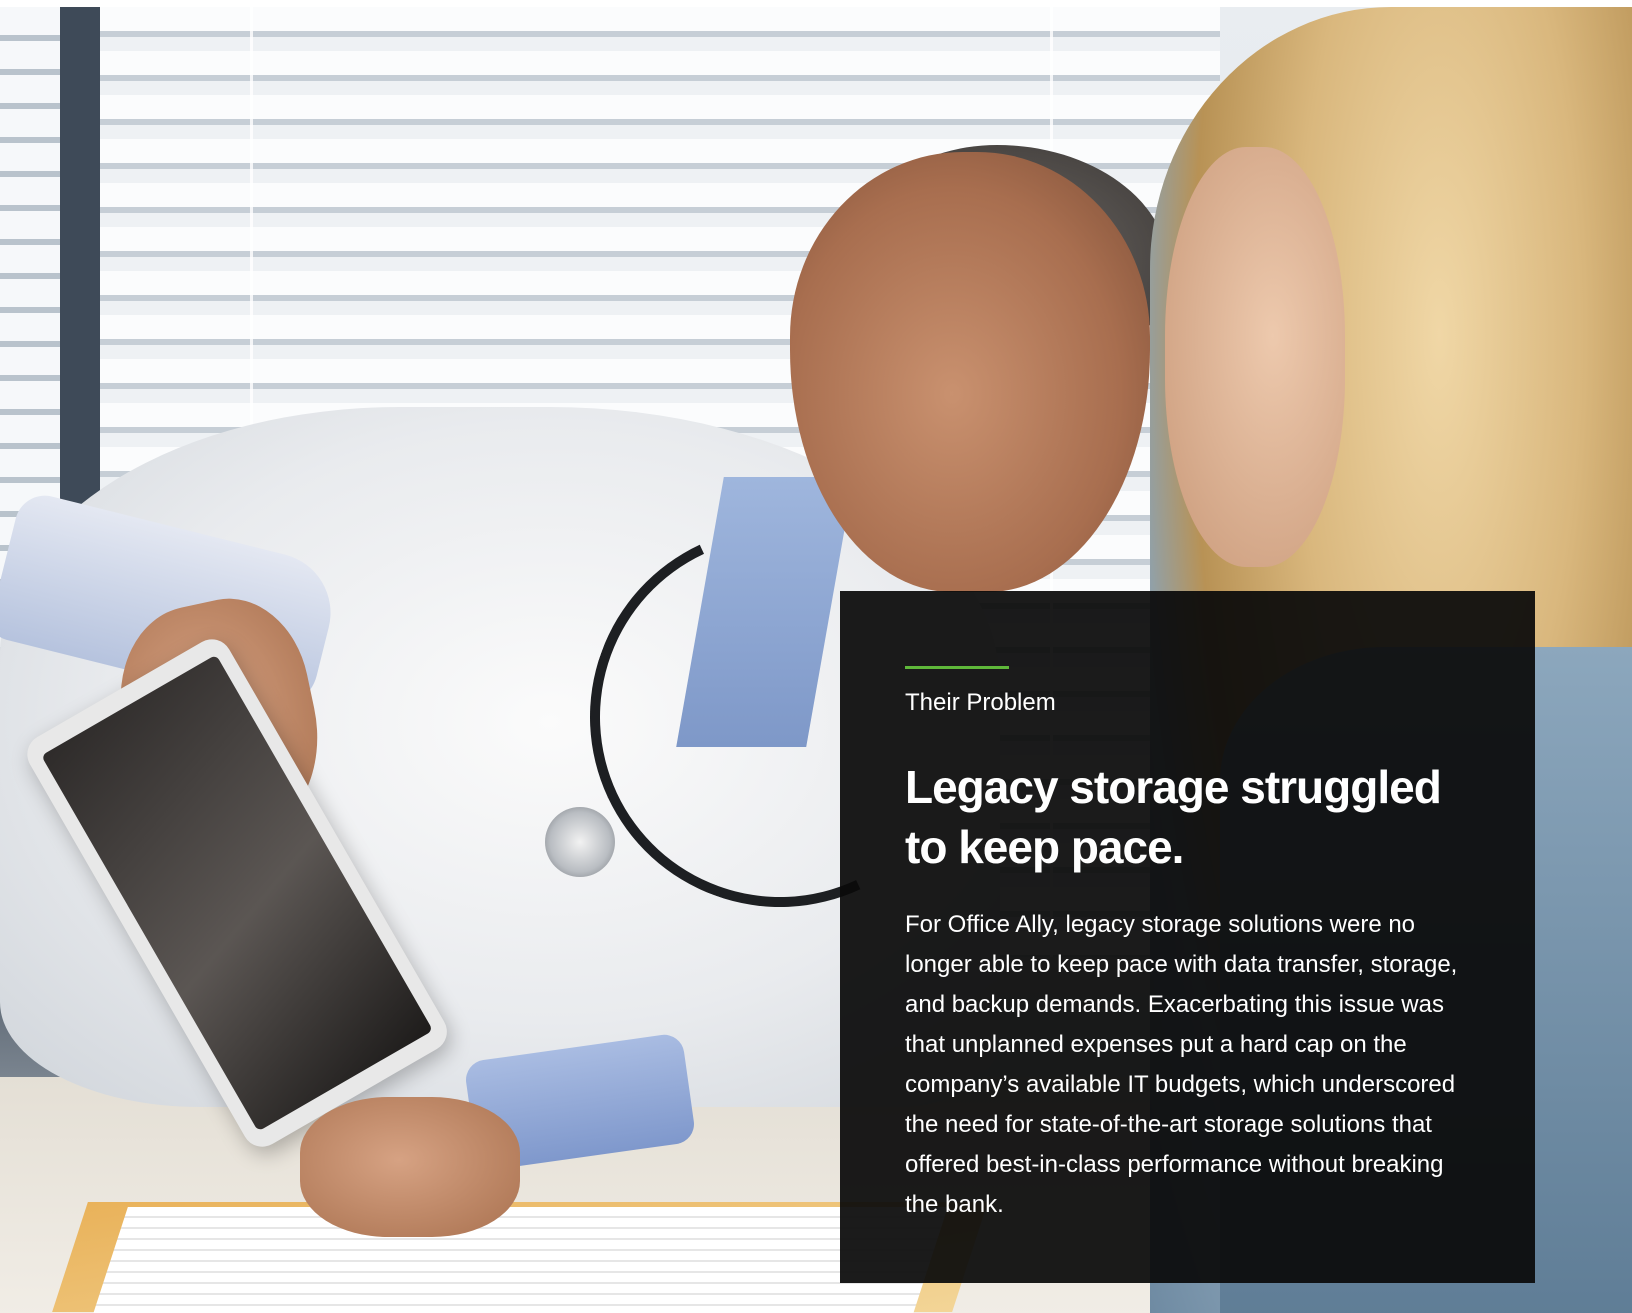 Image resolution: width=1632 pixels, height=1313 pixels. I want to click on accent-rule, so click(957, 667).